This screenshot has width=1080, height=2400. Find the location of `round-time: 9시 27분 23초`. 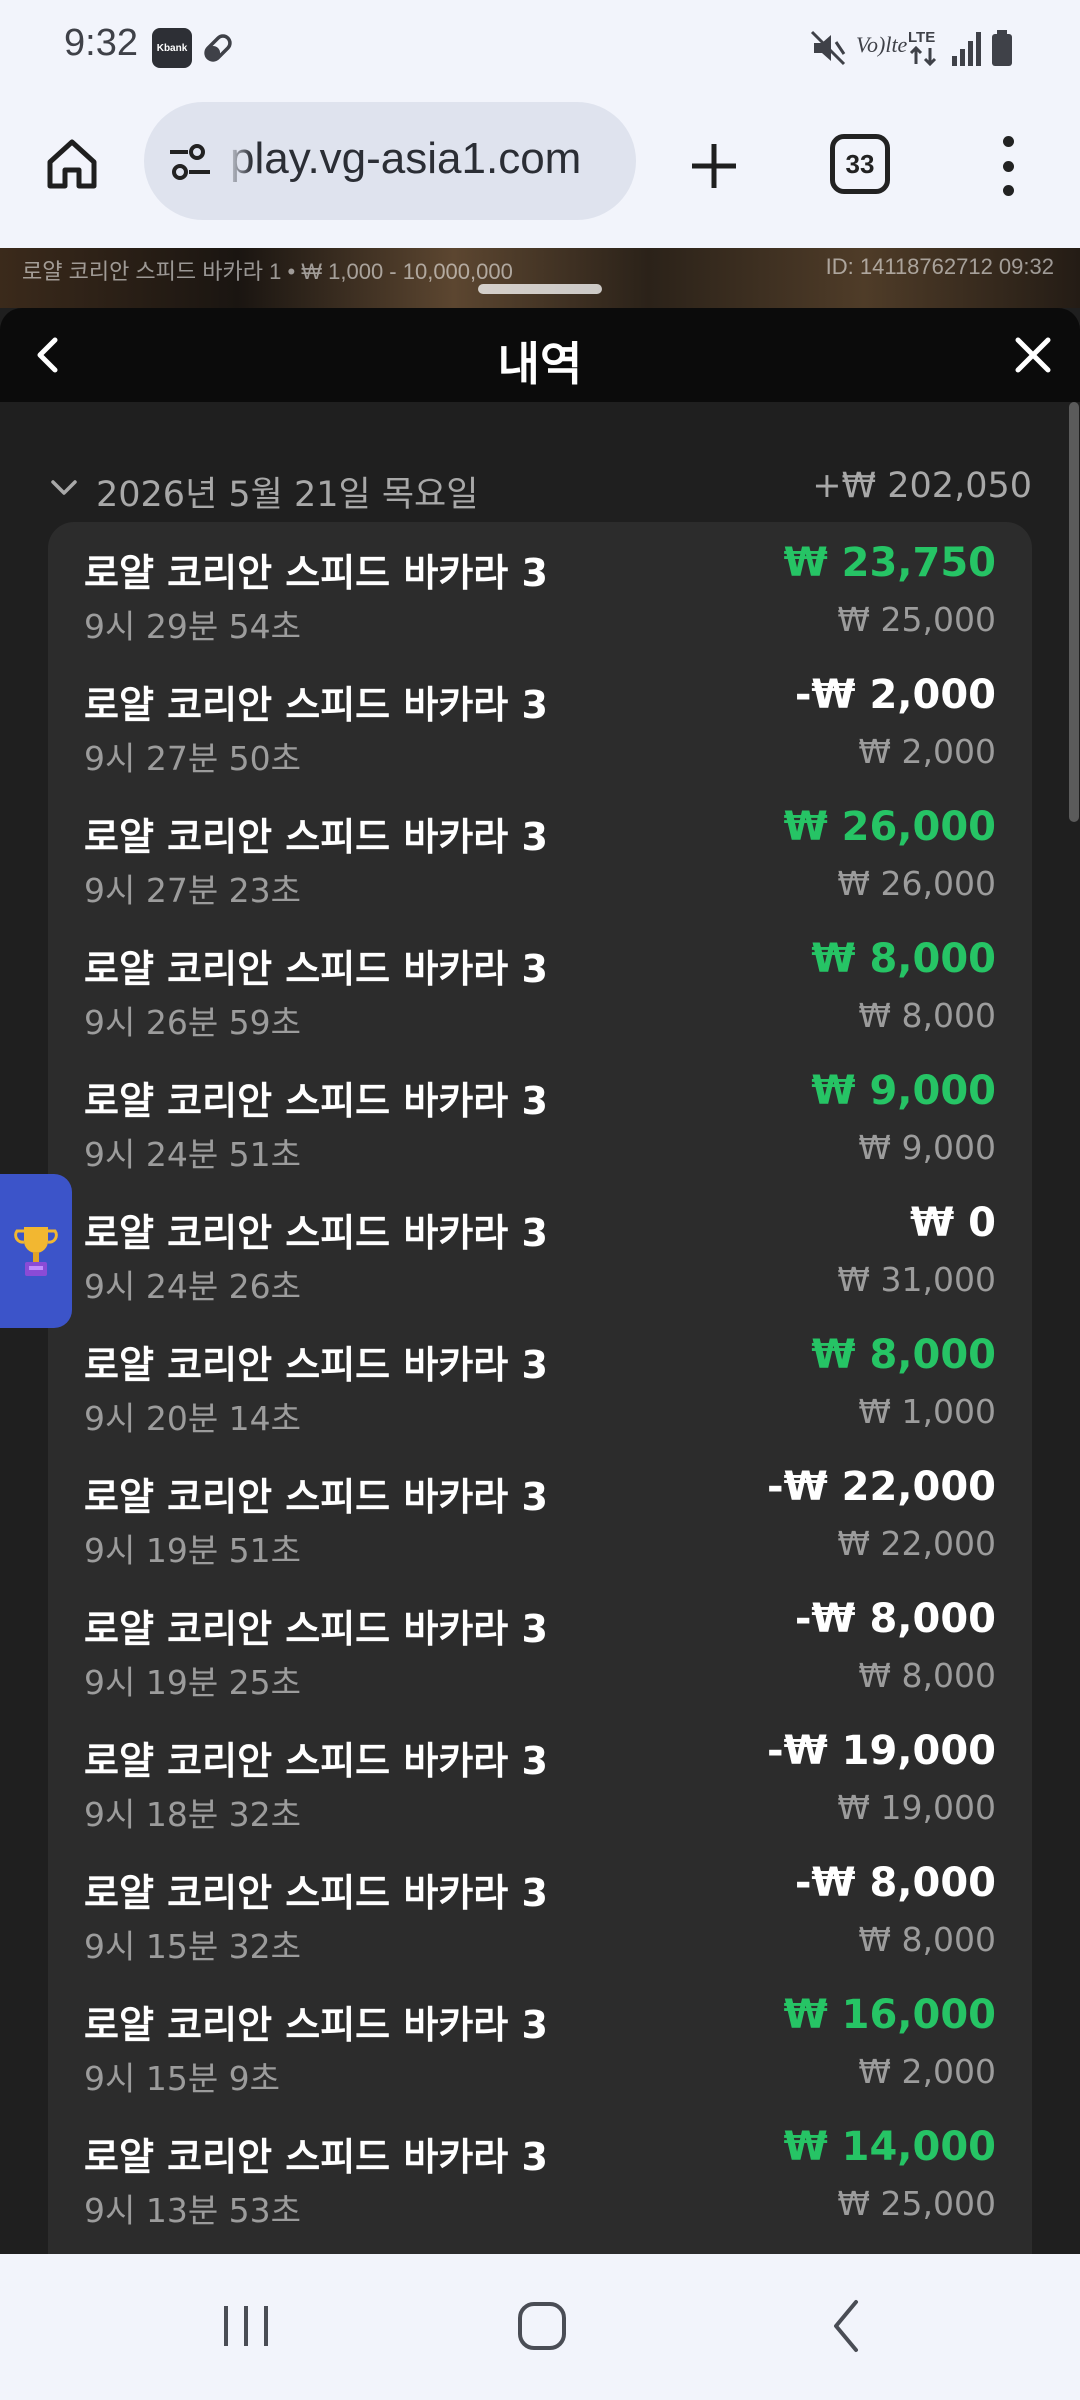

round-time: 9시 27분 23초 is located at coordinates (193, 890).